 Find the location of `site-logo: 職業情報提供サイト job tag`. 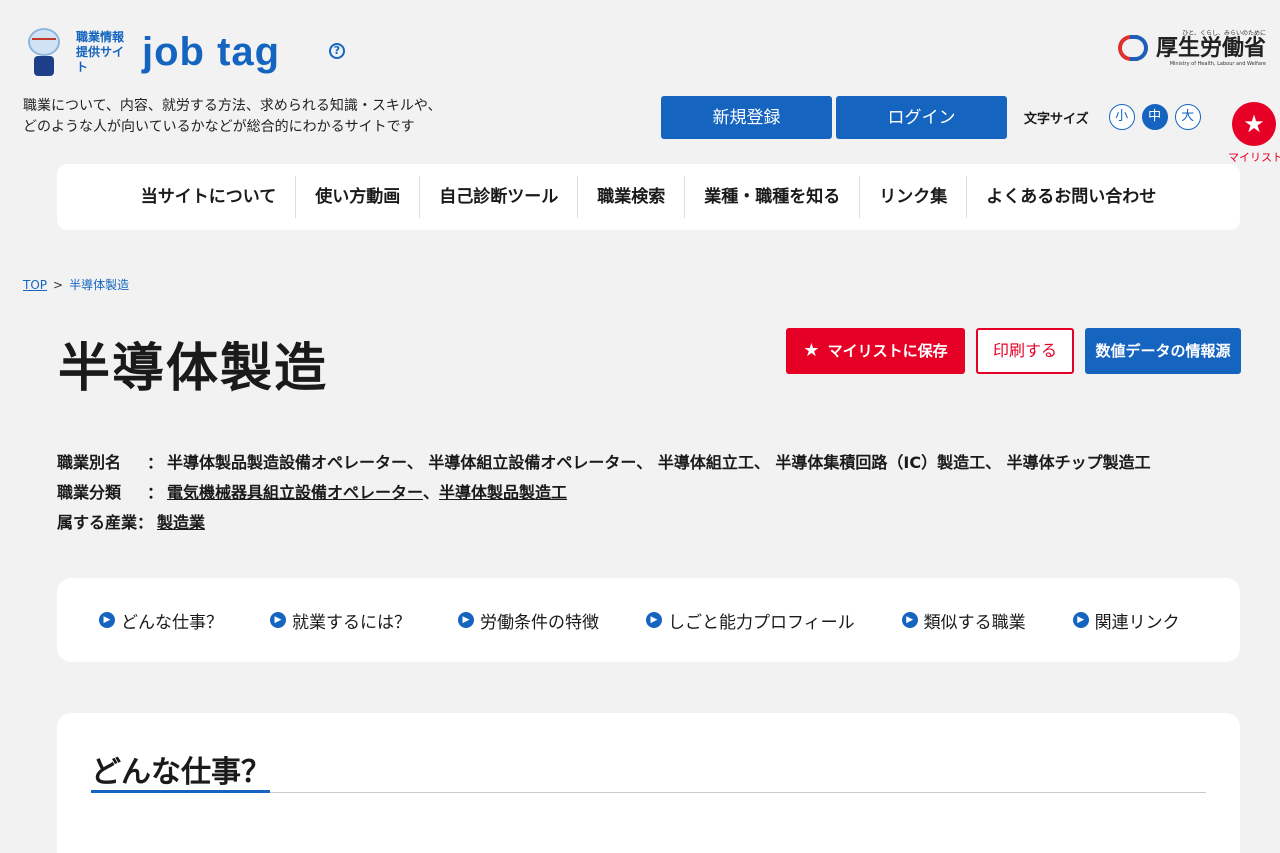

site-logo: 職業情報提供サイト job tag is located at coordinates (152, 52).